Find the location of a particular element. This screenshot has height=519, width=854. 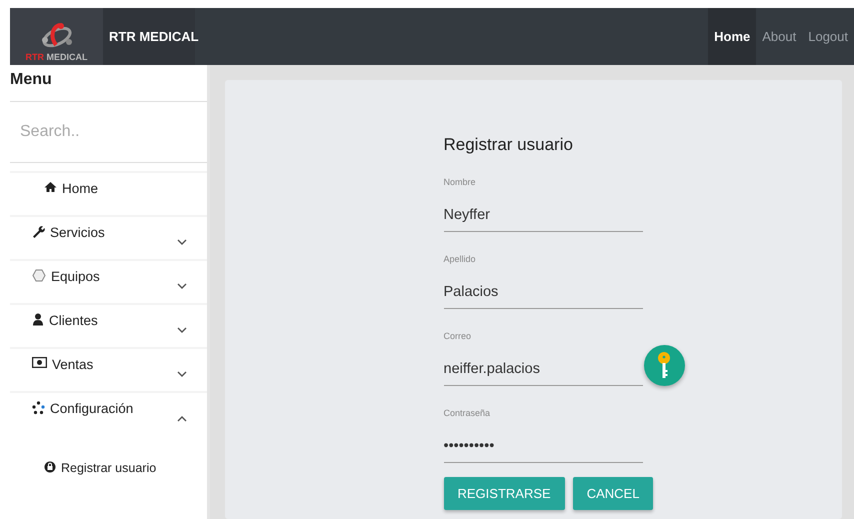

menu-item: Clientes is located at coordinates (108, 325).